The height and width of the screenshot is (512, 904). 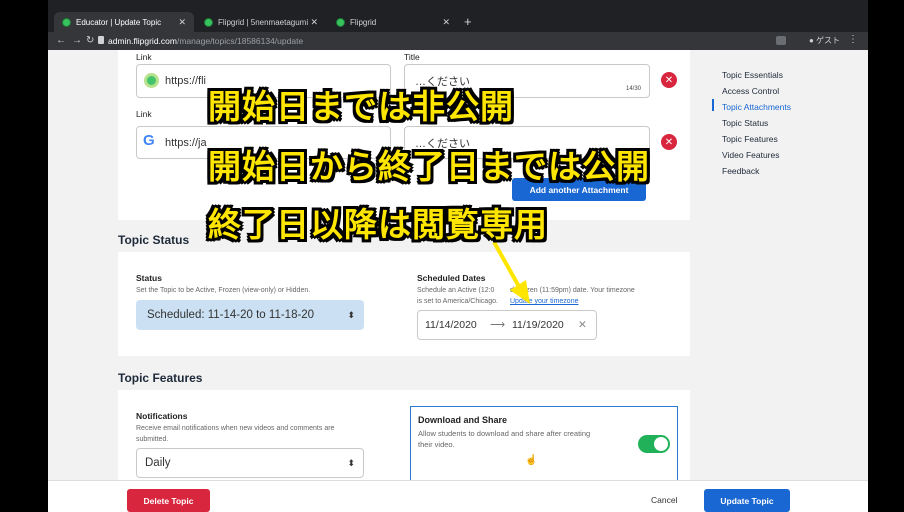 I want to click on sidebar-item-access-control: Access Control, so click(x=750, y=91).